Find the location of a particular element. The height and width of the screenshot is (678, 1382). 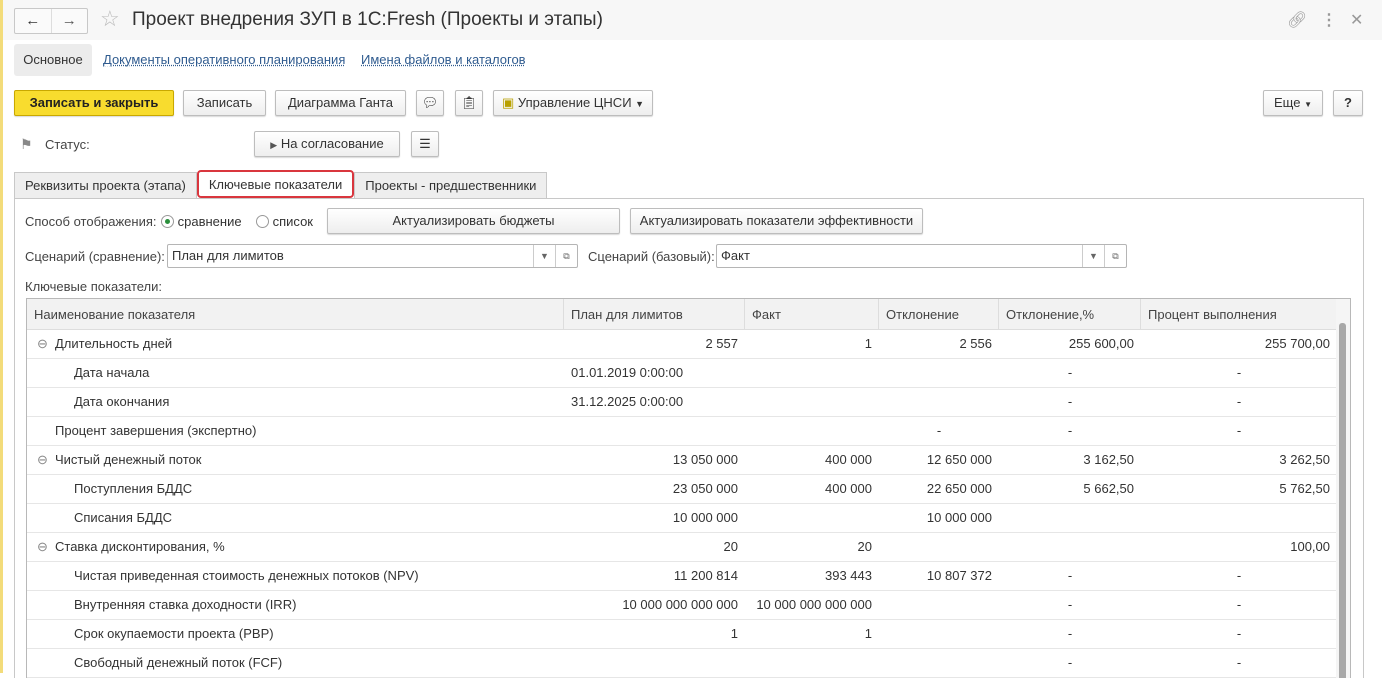

copy-documents-icon: 📋︎ is located at coordinates (469, 103).